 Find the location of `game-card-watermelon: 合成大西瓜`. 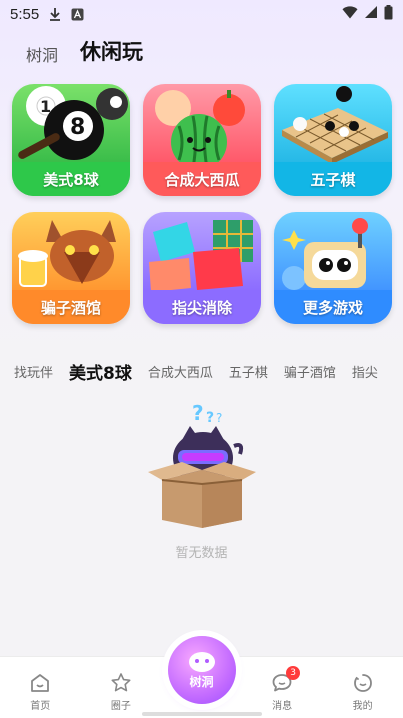

game-card-watermelon: 合成大西瓜 is located at coordinates (202, 140).